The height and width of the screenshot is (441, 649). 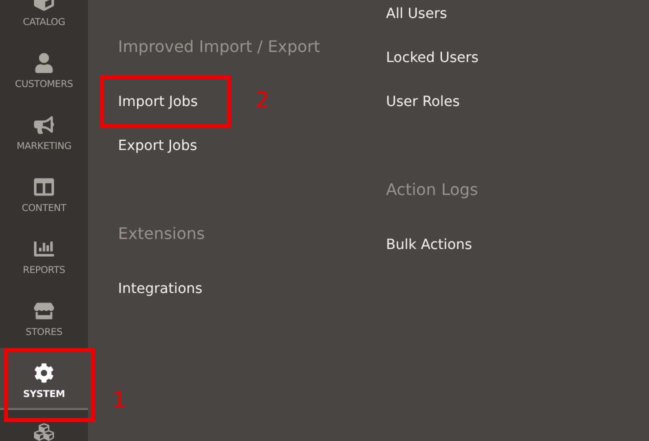 I want to click on menu-link: Locked Users, so click(x=432, y=58).